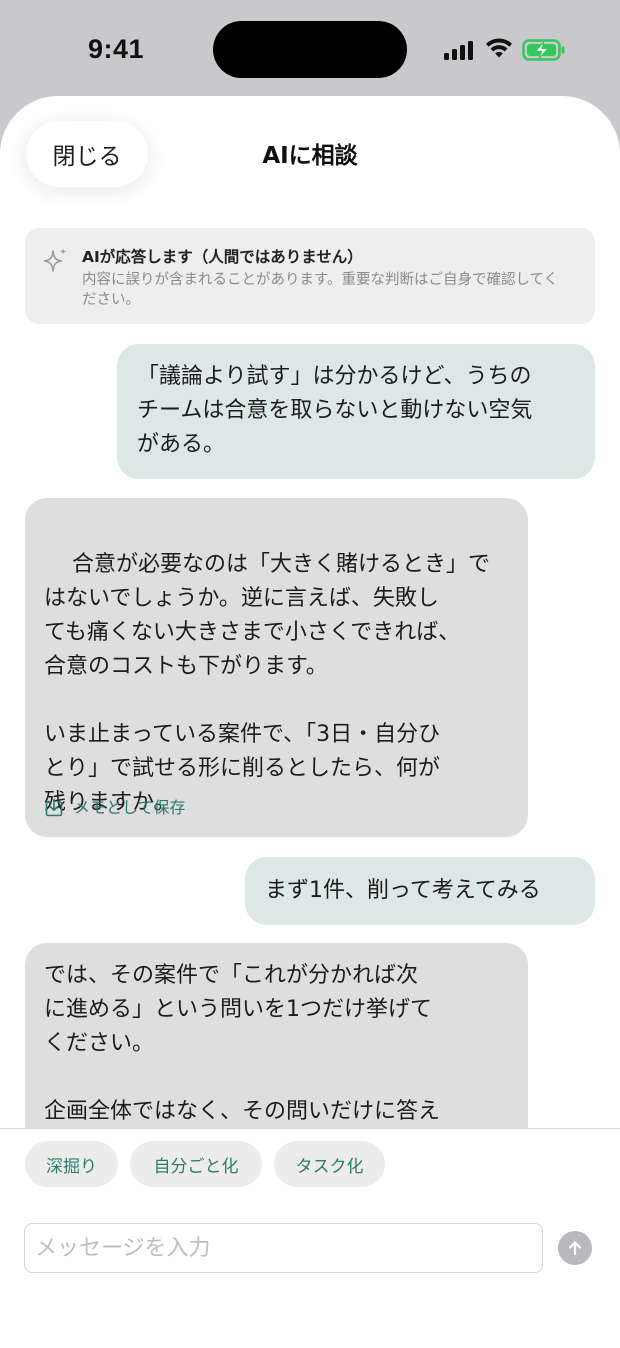 The height and width of the screenshot is (1348, 620). I want to click on disclaimer-body: 内容に誤りが含まれることがあります。重要な判断はご自身で確認してください。, so click(320, 290).